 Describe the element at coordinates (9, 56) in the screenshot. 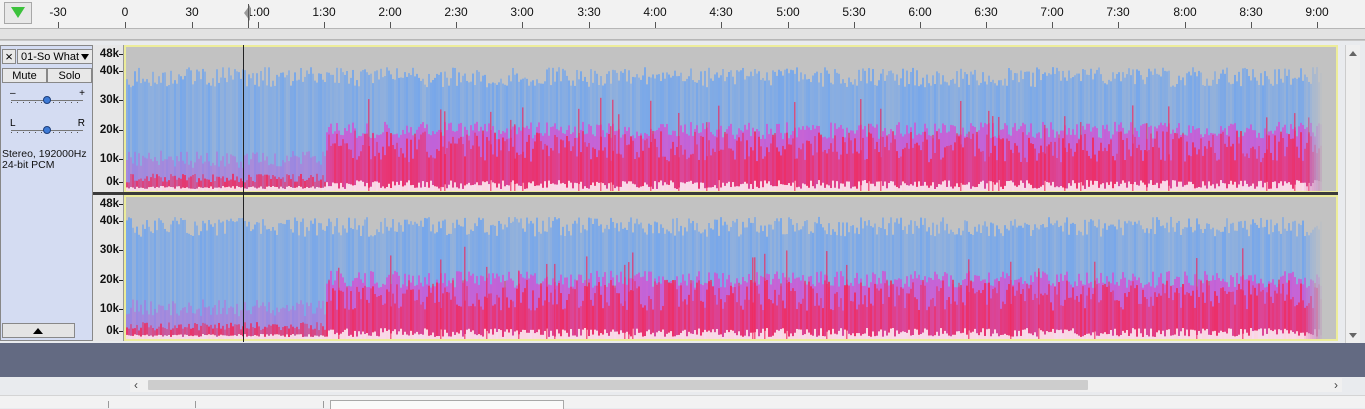

I see `close-track-button: ×` at that location.